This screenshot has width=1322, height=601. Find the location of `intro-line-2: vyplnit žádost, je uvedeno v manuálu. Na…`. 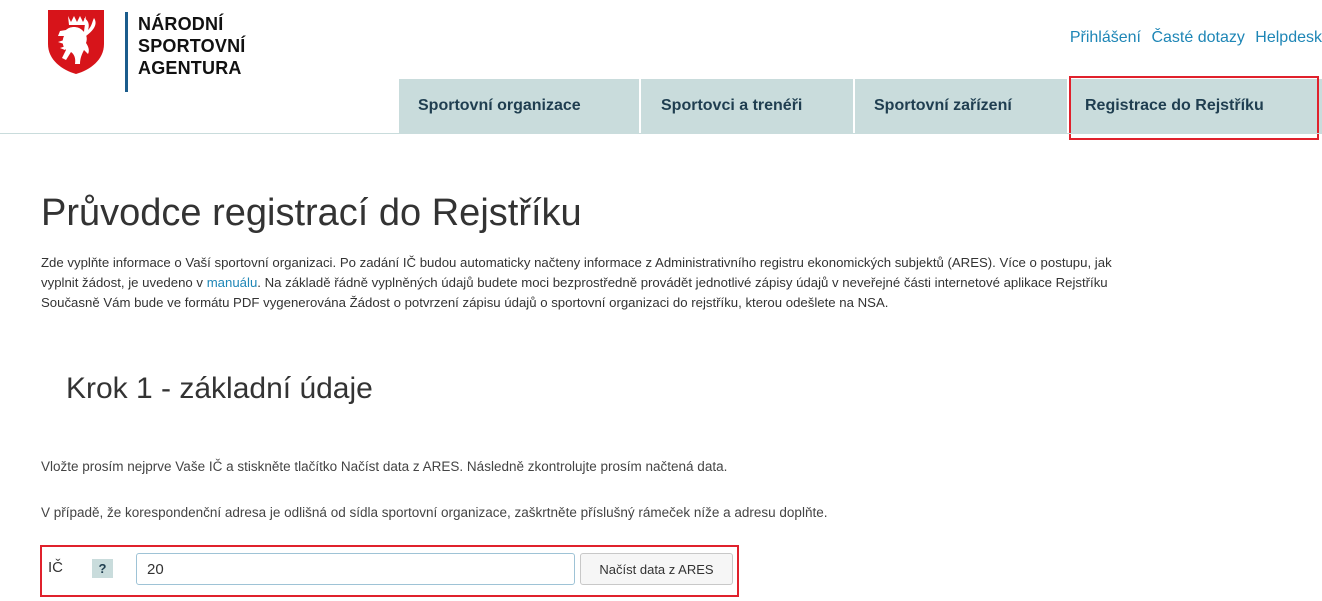

intro-line-2: vyplnit žádost, je uvedeno v manuálu. Na… is located at coordinates (681, 283).